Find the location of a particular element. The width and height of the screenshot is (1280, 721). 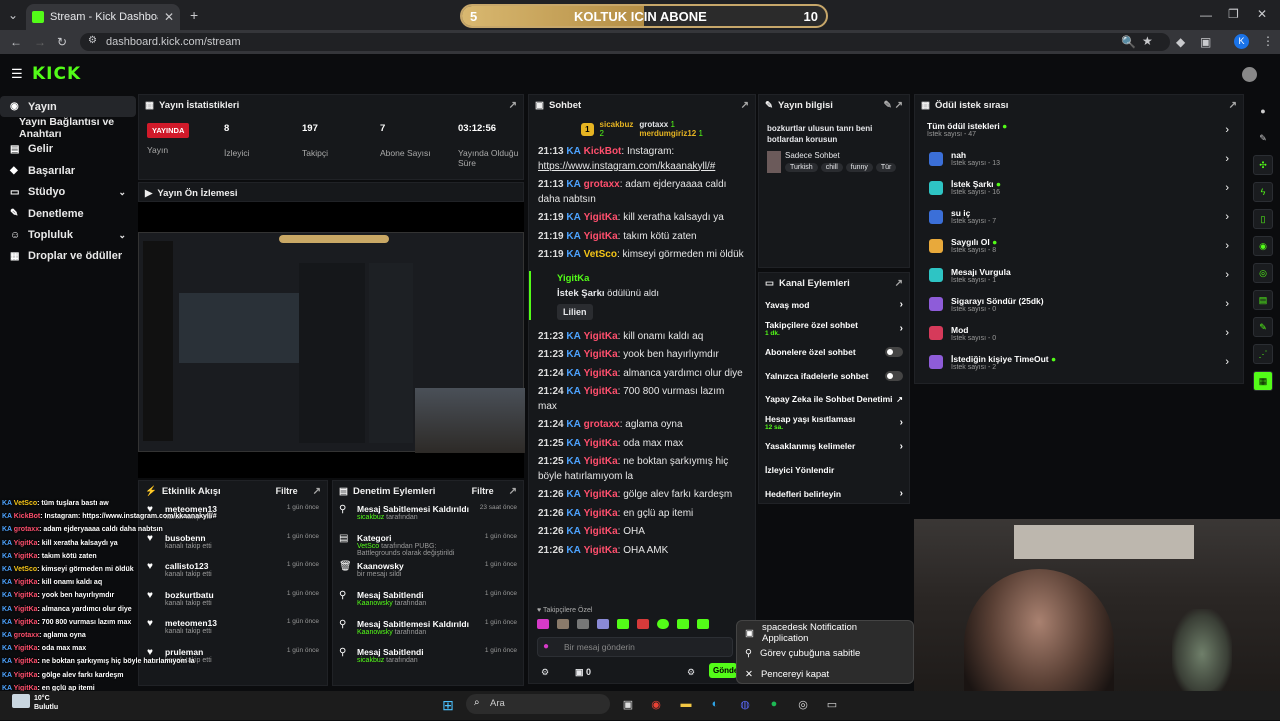

window-close-icon: ✕ is located at coordinates (1262, 14).